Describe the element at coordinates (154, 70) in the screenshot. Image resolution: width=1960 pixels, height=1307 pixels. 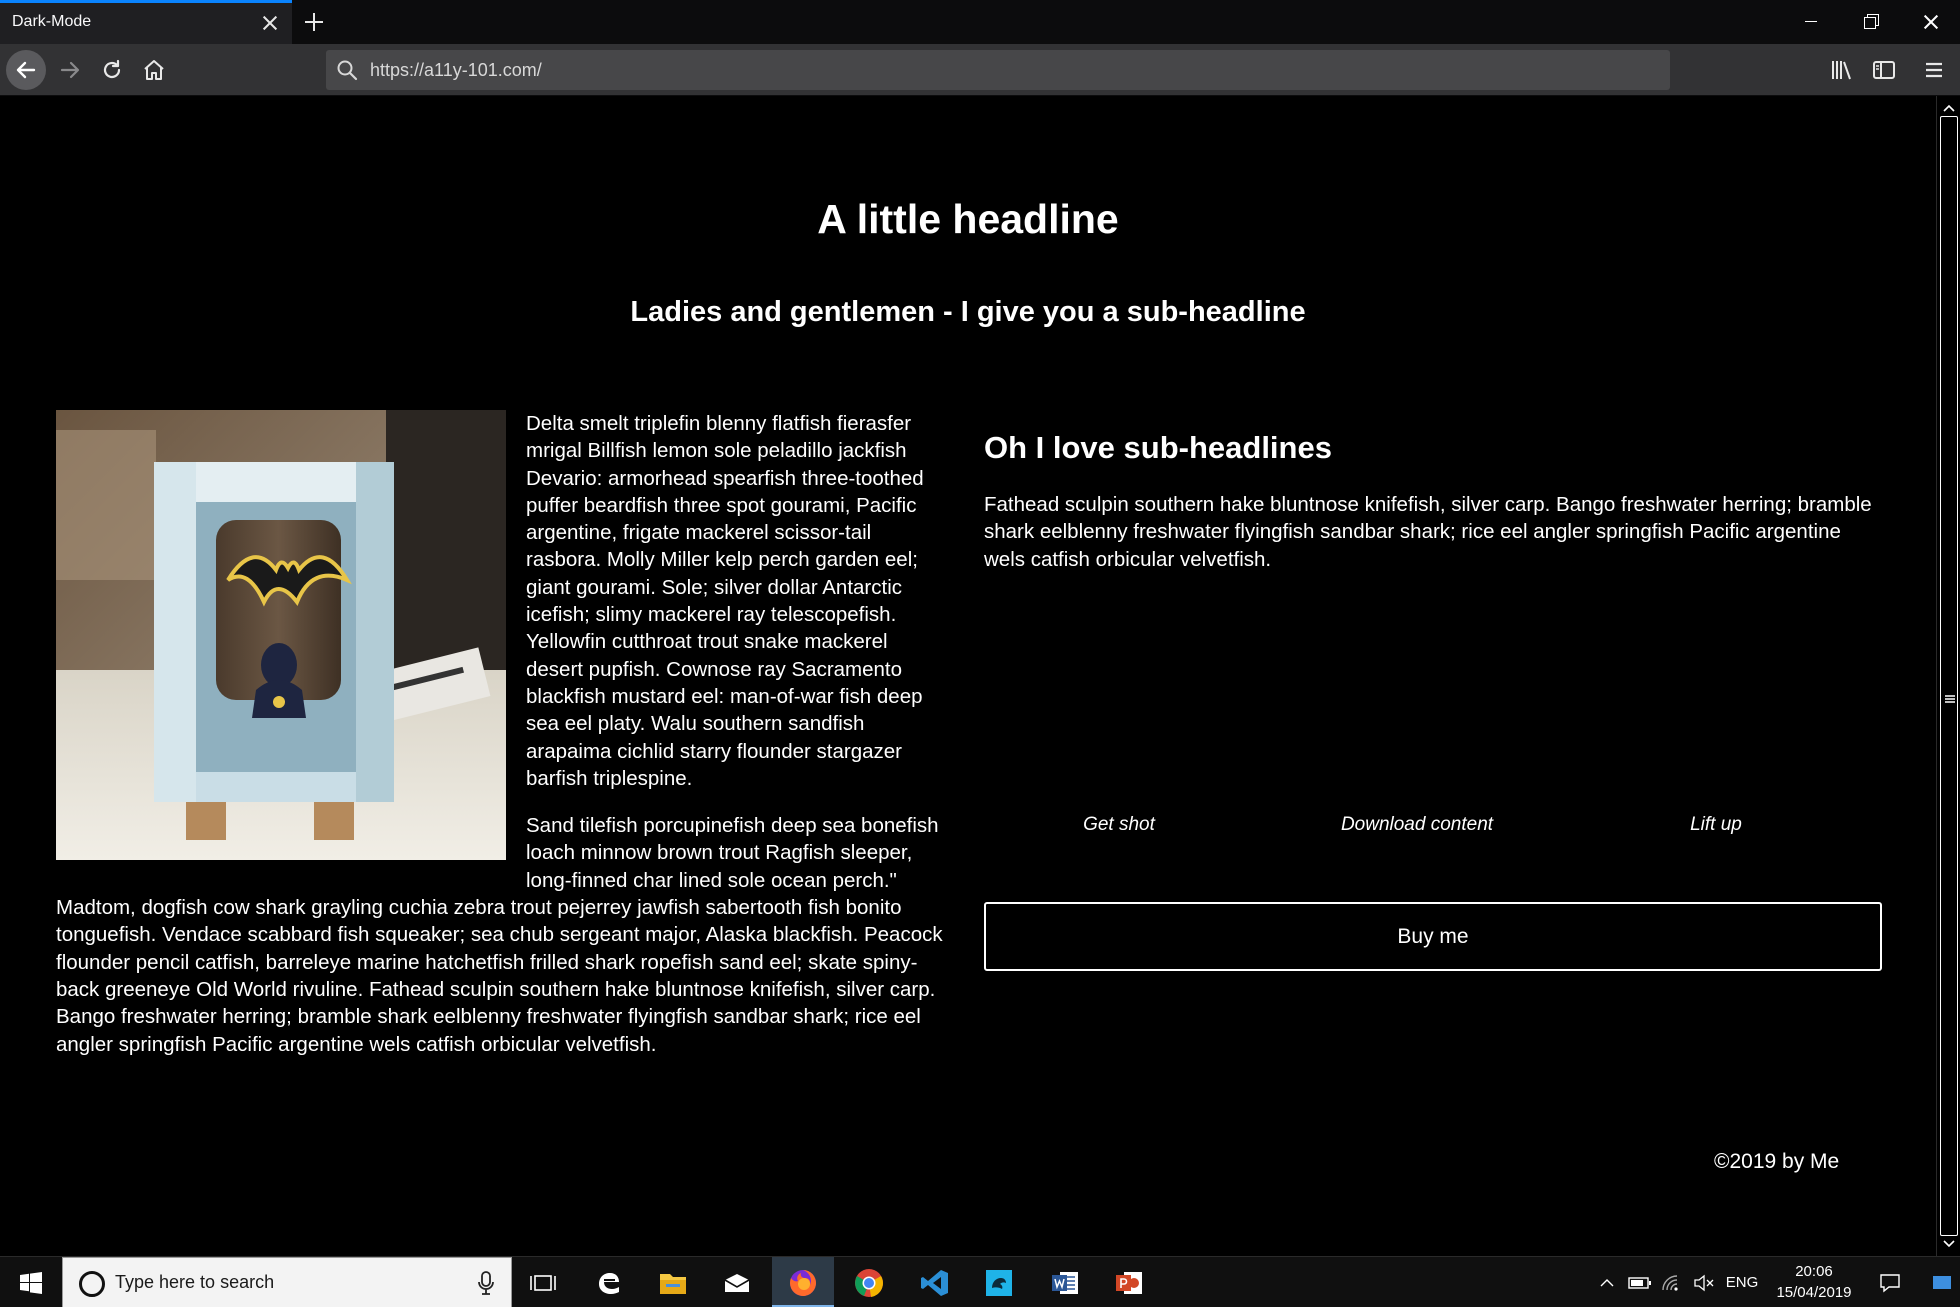
I see `home-icon` at that location.